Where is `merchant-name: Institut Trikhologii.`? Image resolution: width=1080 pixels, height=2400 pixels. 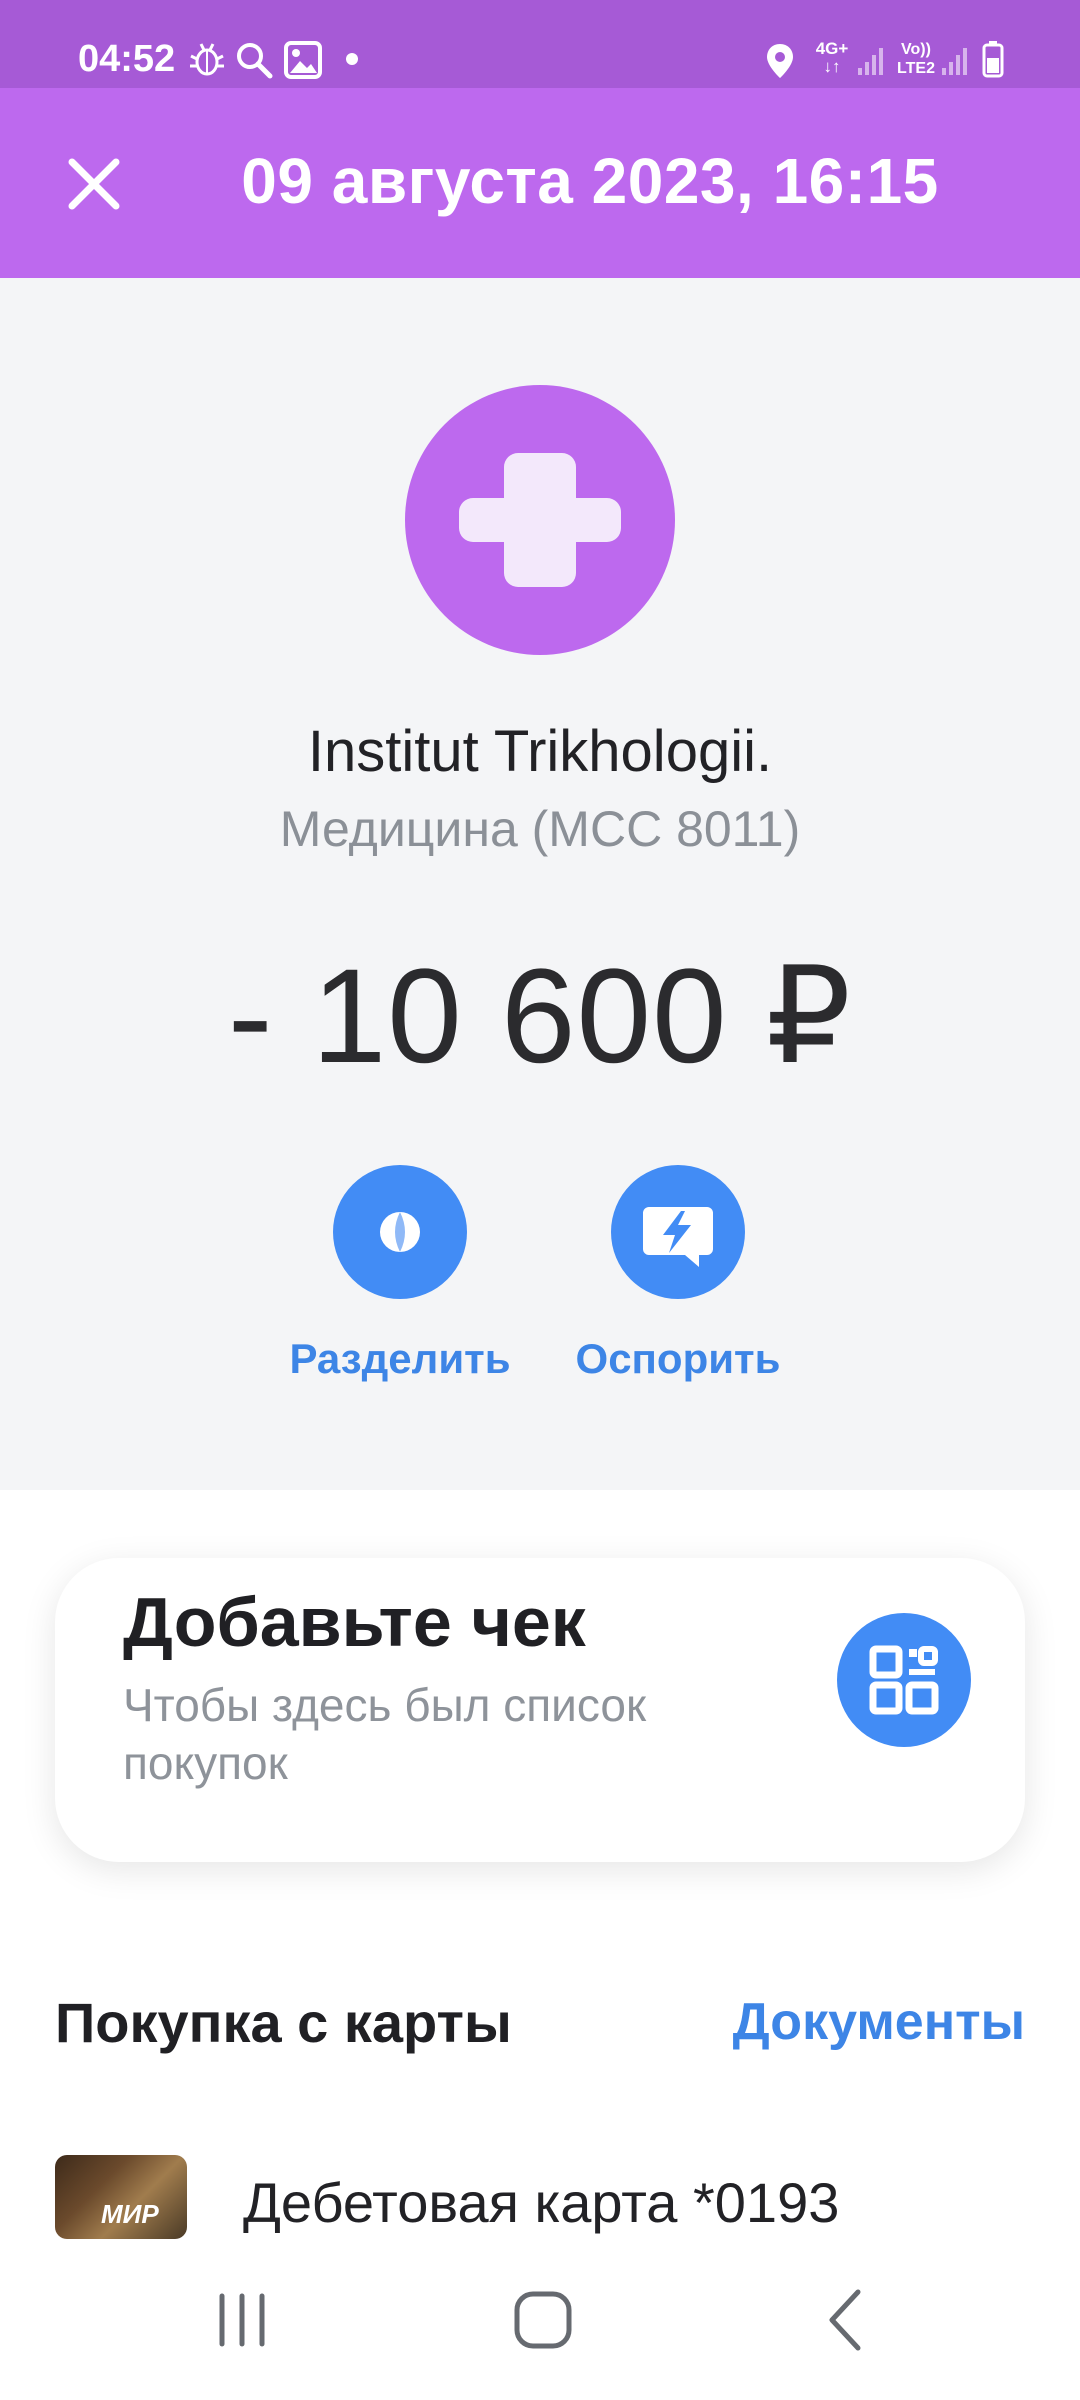 merchant-name: Institut Trikhologii. is located at coordinates (540, 751).